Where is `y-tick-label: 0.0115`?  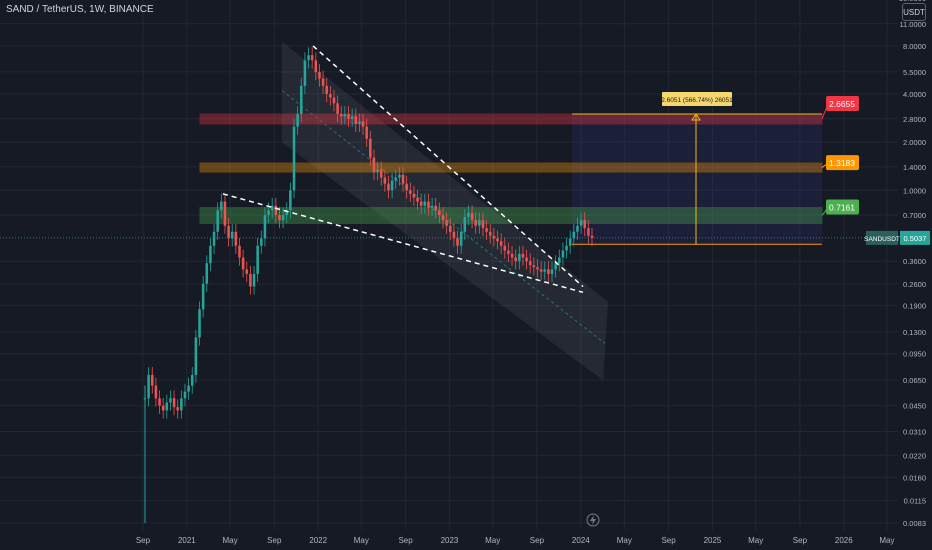
y-tick-label: 0.0115 is located at coordinates (915, 500).